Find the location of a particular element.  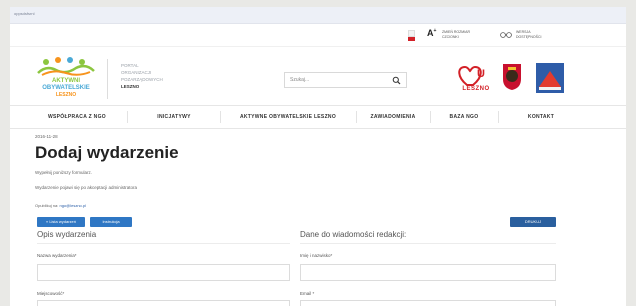

contact-email-link: ngo@leszno.pl is located at coordinates (72, 205).